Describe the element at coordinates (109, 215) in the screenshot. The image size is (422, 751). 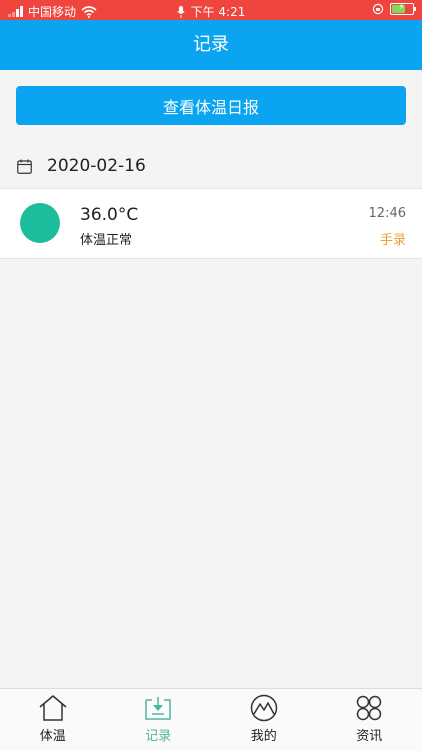
I see `record-temperature: 36.0°C` at that location.